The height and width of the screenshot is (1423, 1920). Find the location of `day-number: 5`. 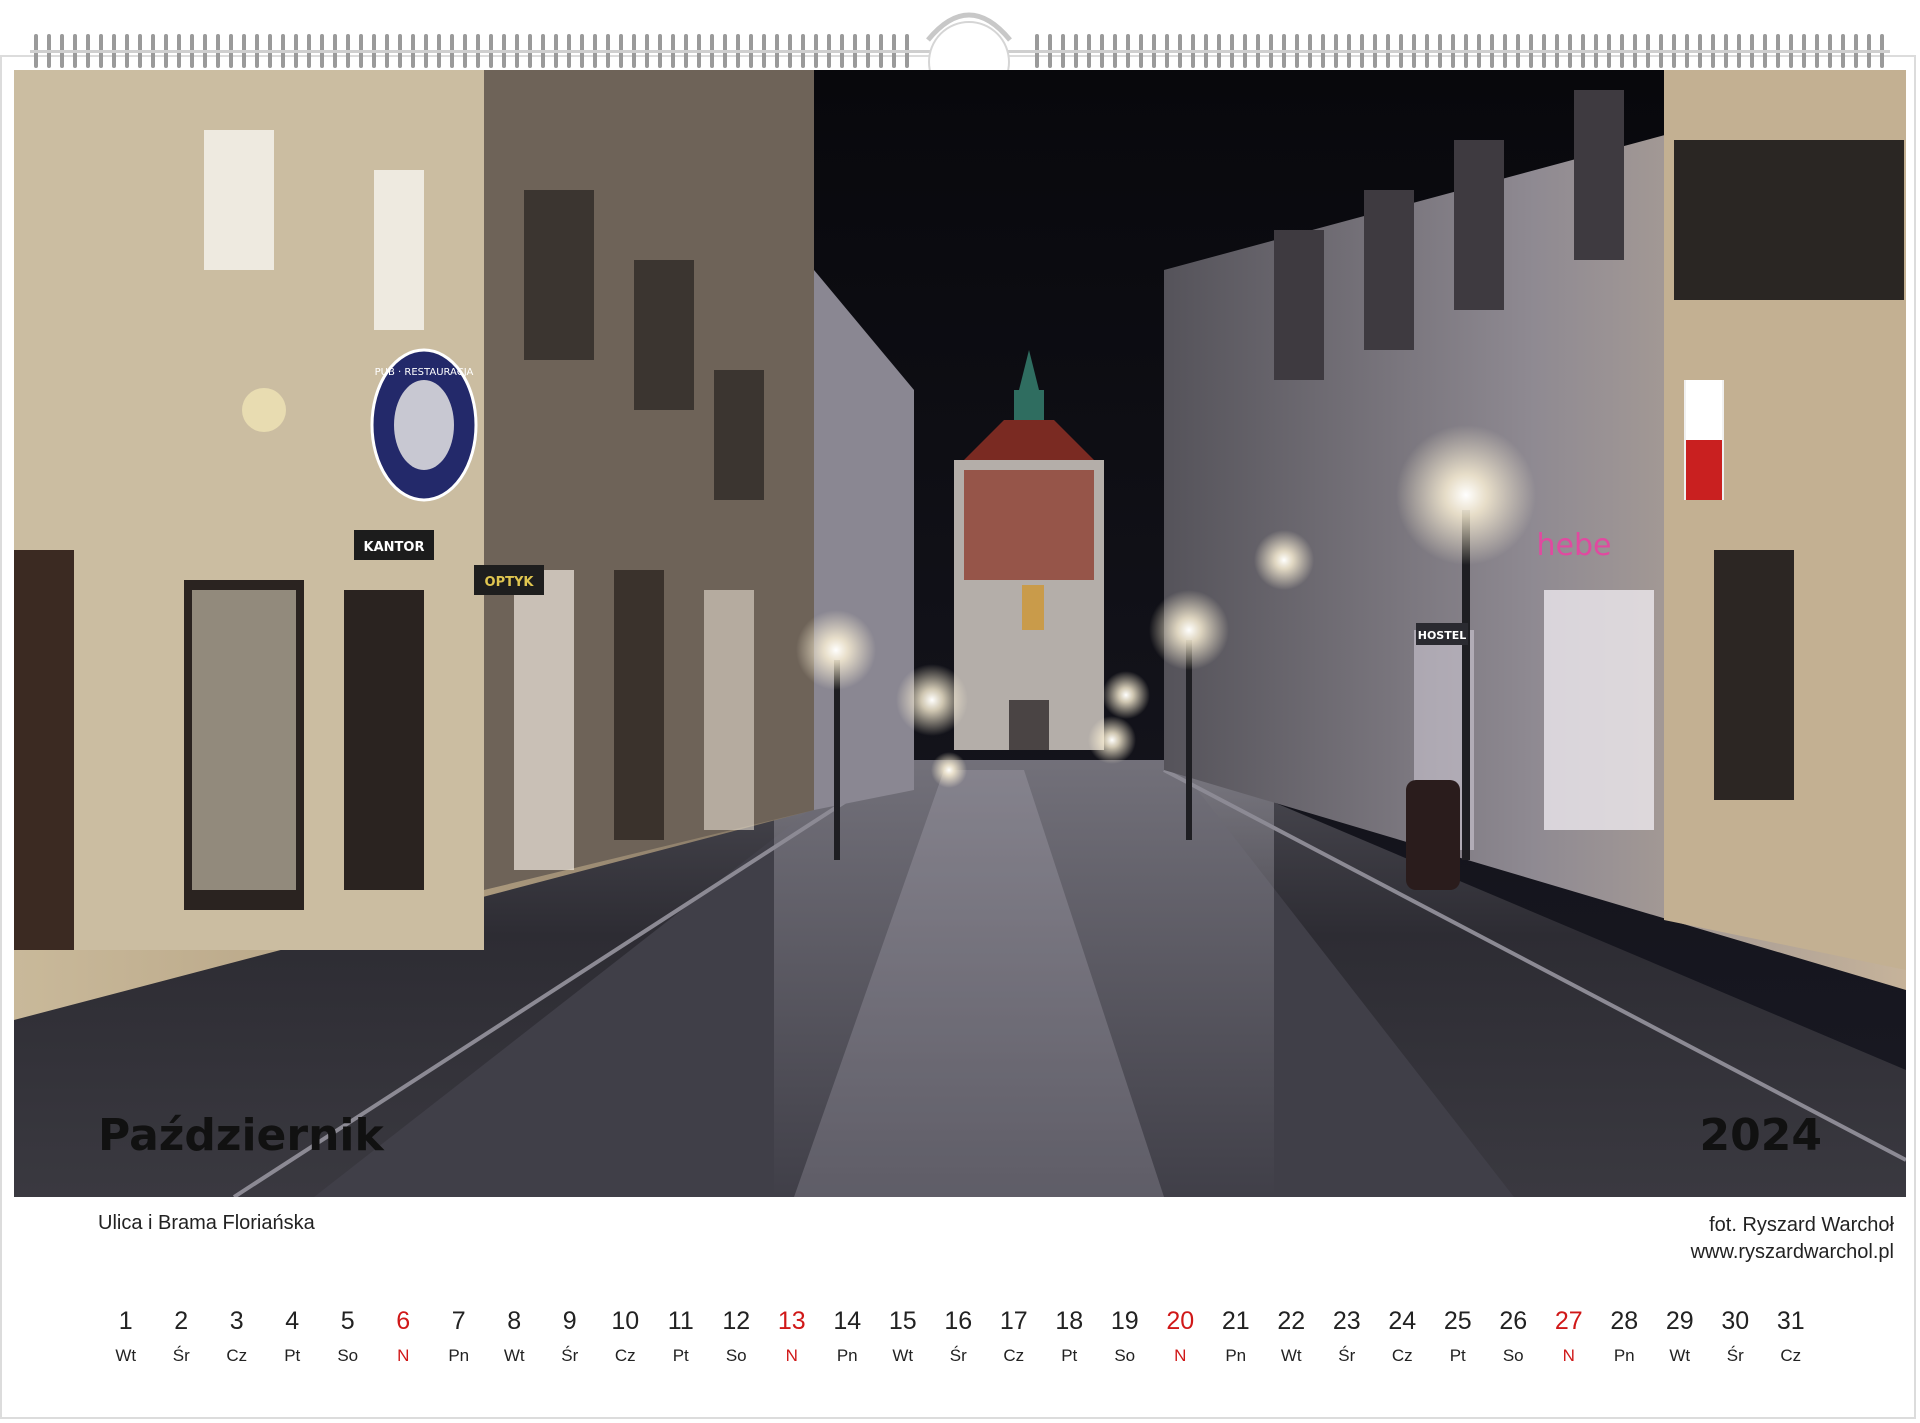

day-number: 5 is located at coordinates (347, 1321).